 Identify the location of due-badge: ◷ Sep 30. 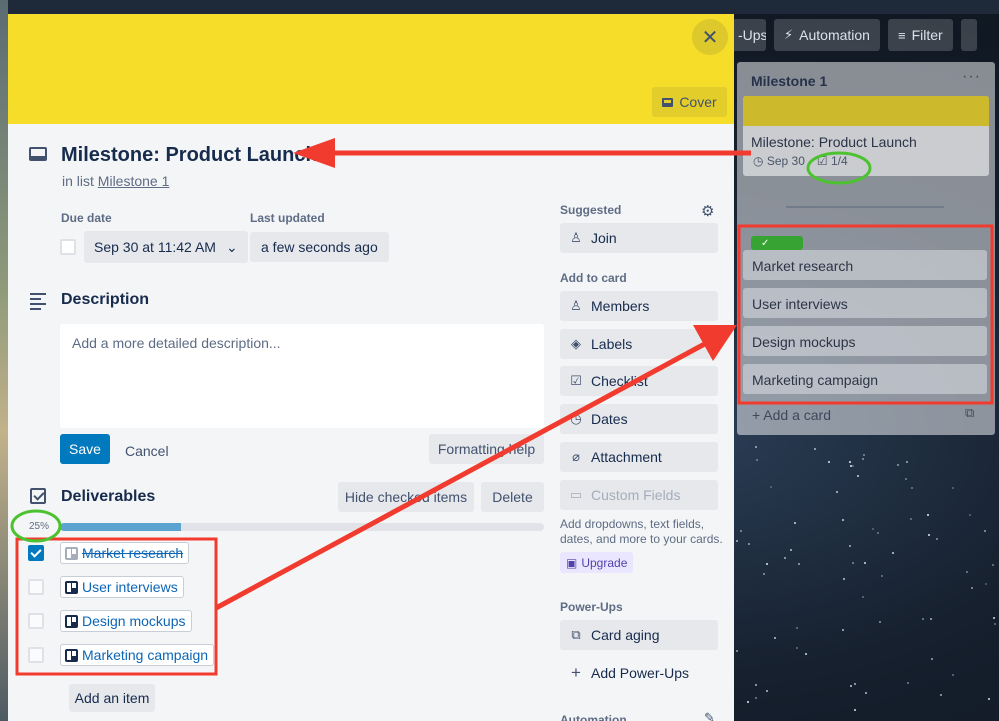
(779, 161).